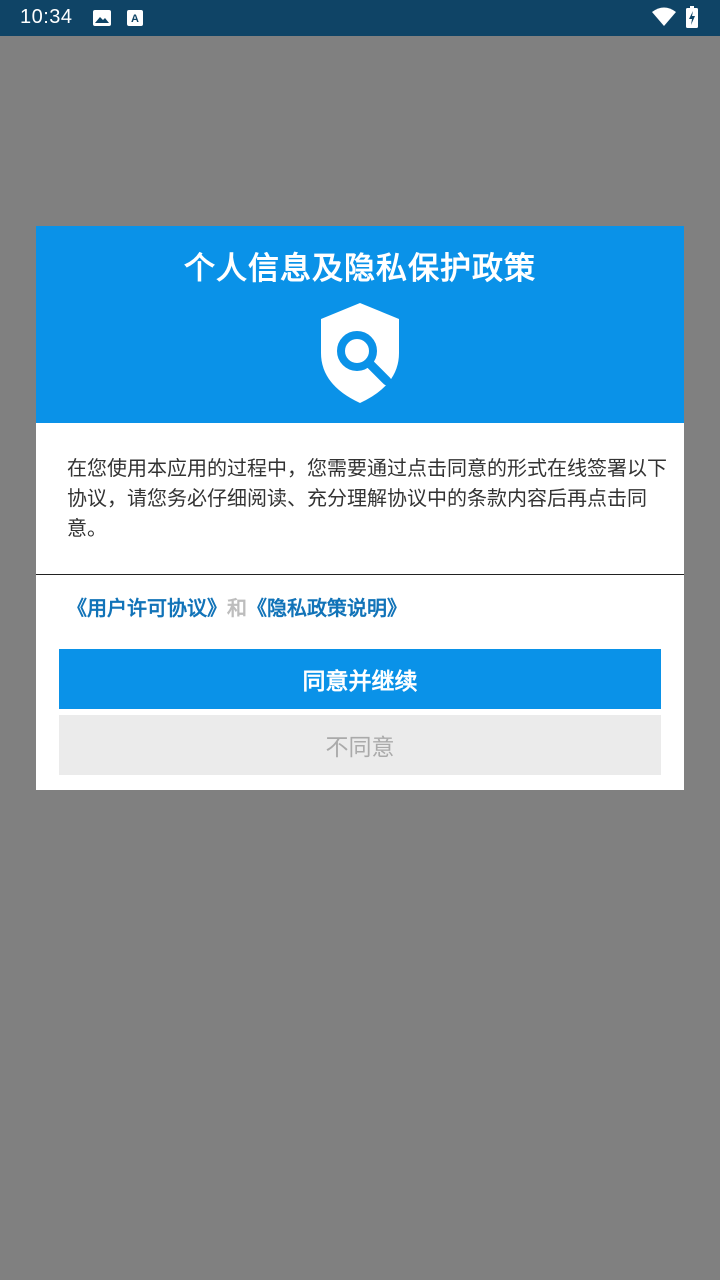  I want to click on wifi-icon, so click(664, 19).